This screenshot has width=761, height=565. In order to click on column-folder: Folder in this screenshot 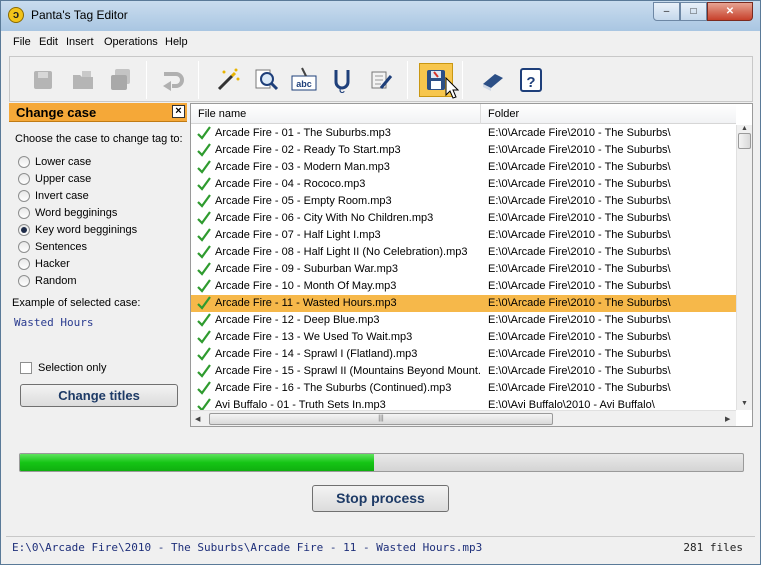, I will do `click(503, 114)`.